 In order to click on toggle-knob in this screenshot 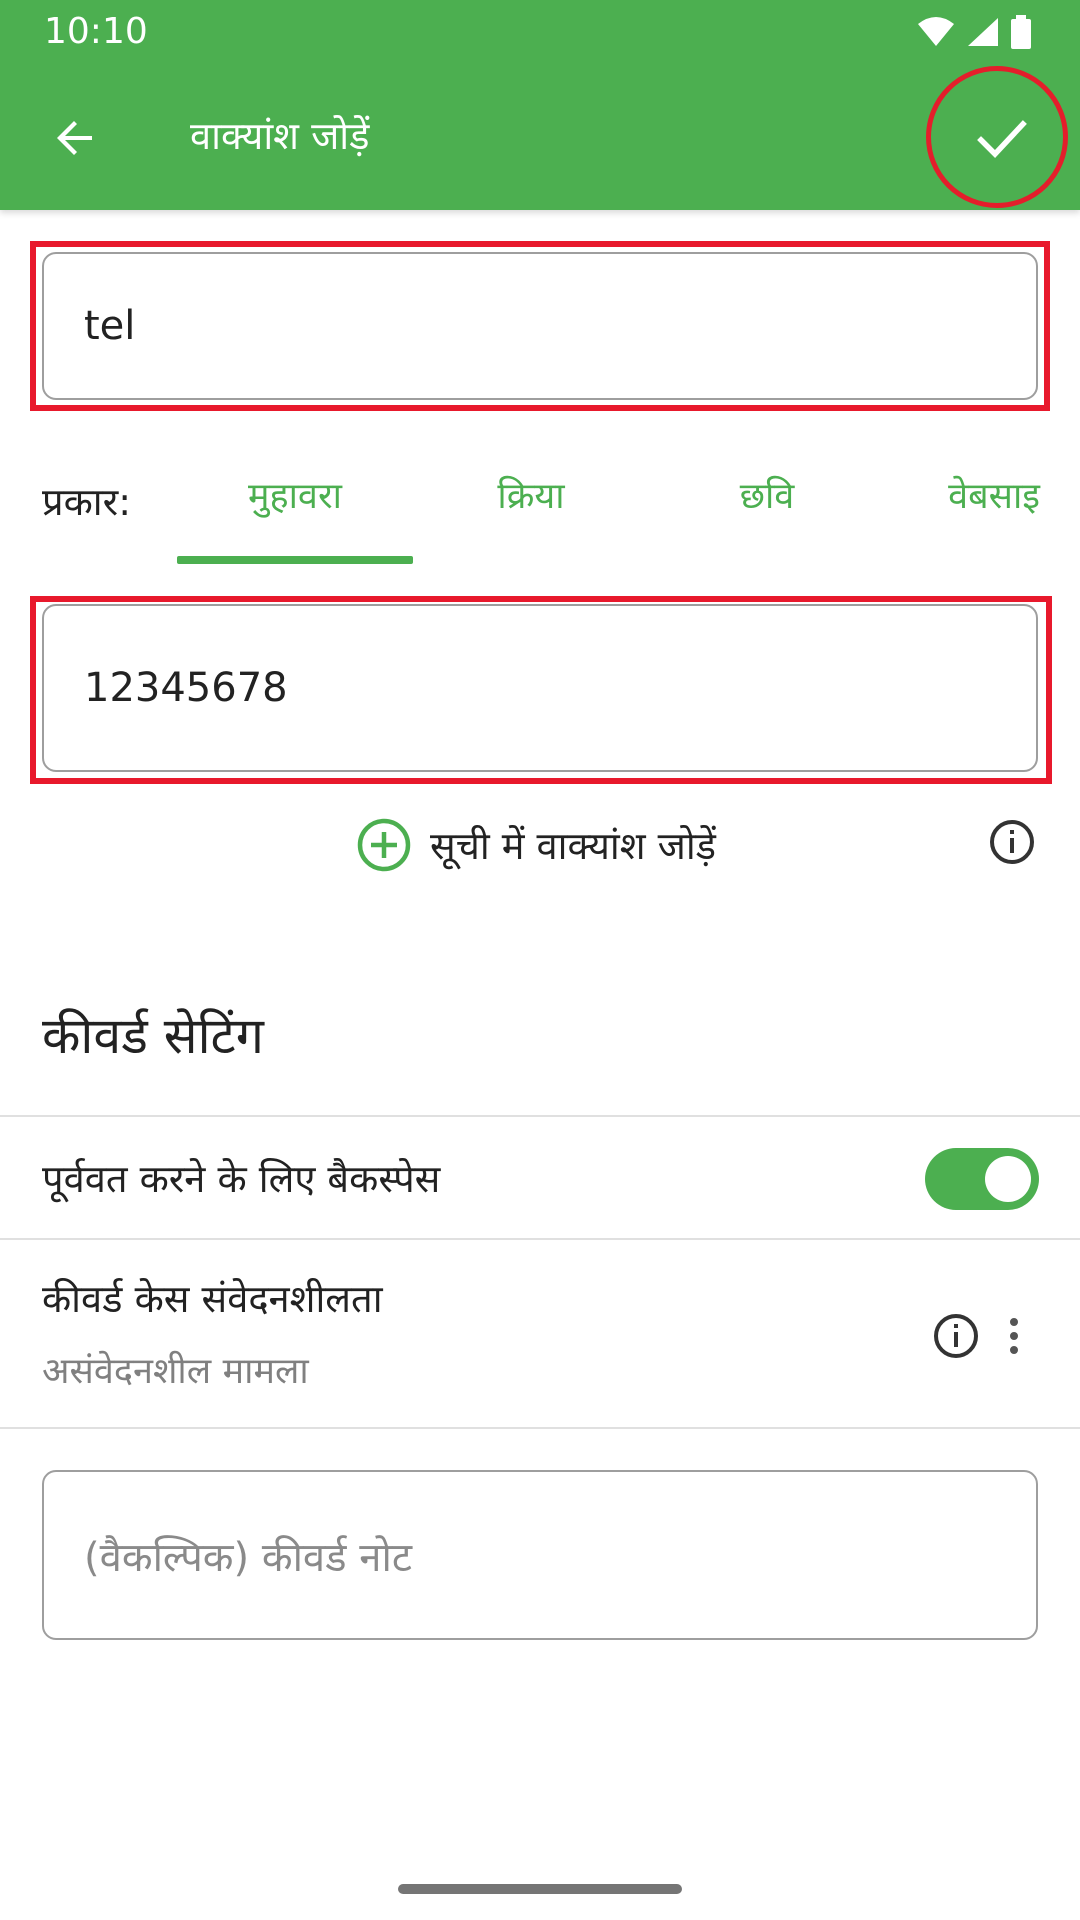, I will do `click(1008, 1179)`.